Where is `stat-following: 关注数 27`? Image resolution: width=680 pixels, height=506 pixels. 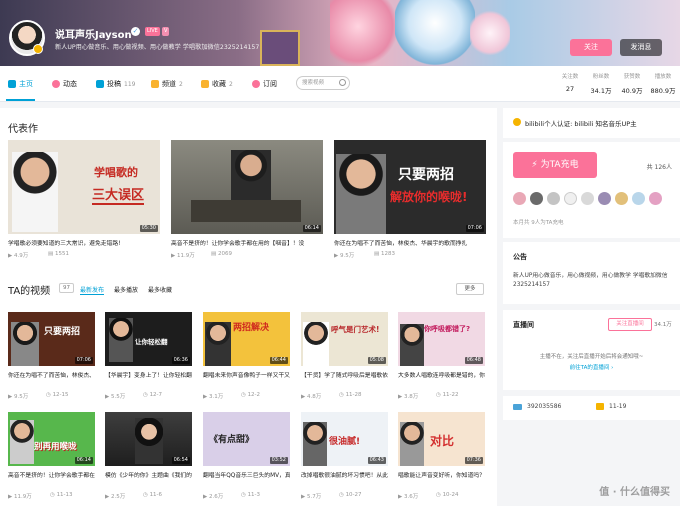 stat-following: 关注数 27 is located at coordinates (570, 82).